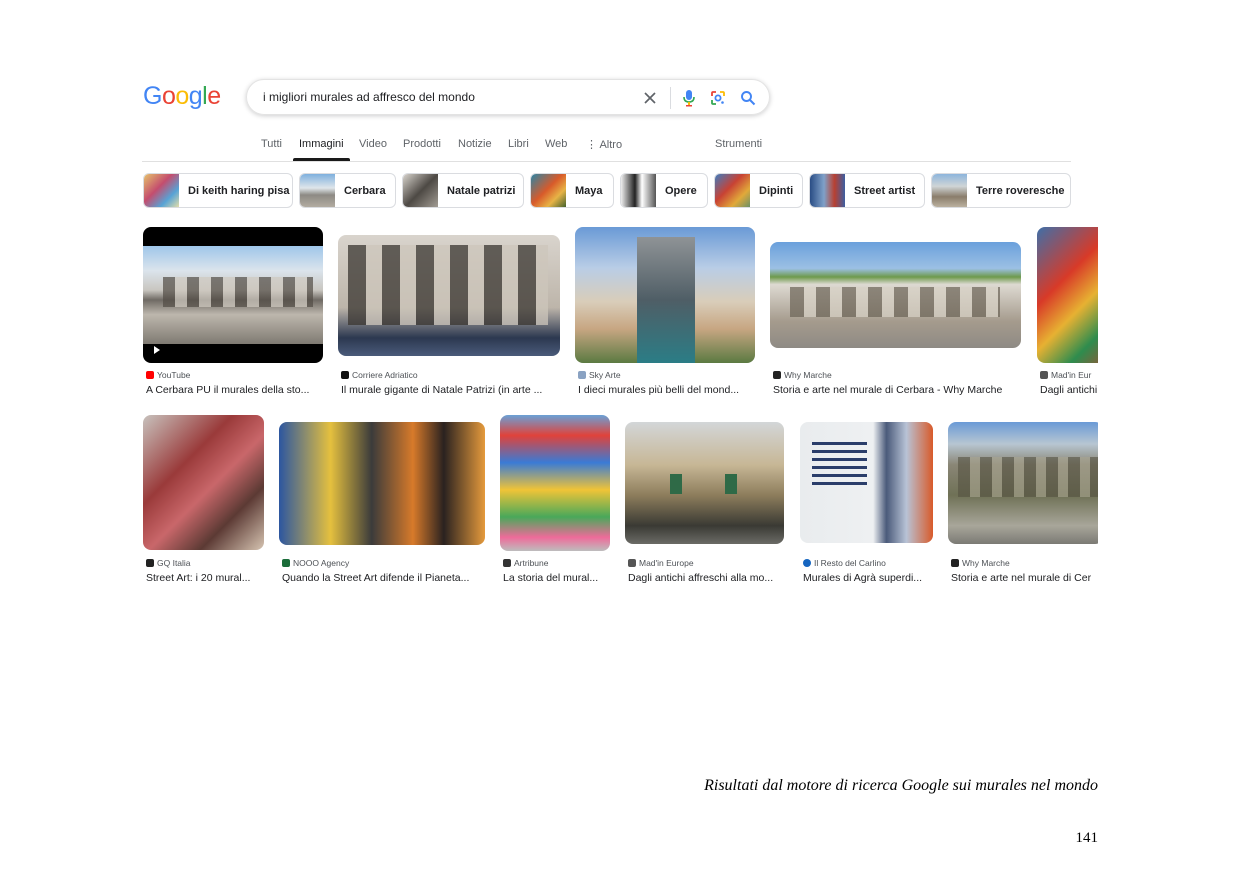 The height and width of the screenshot is (877, 1240). I want to click on google-lens-icon, so click(718, 98).